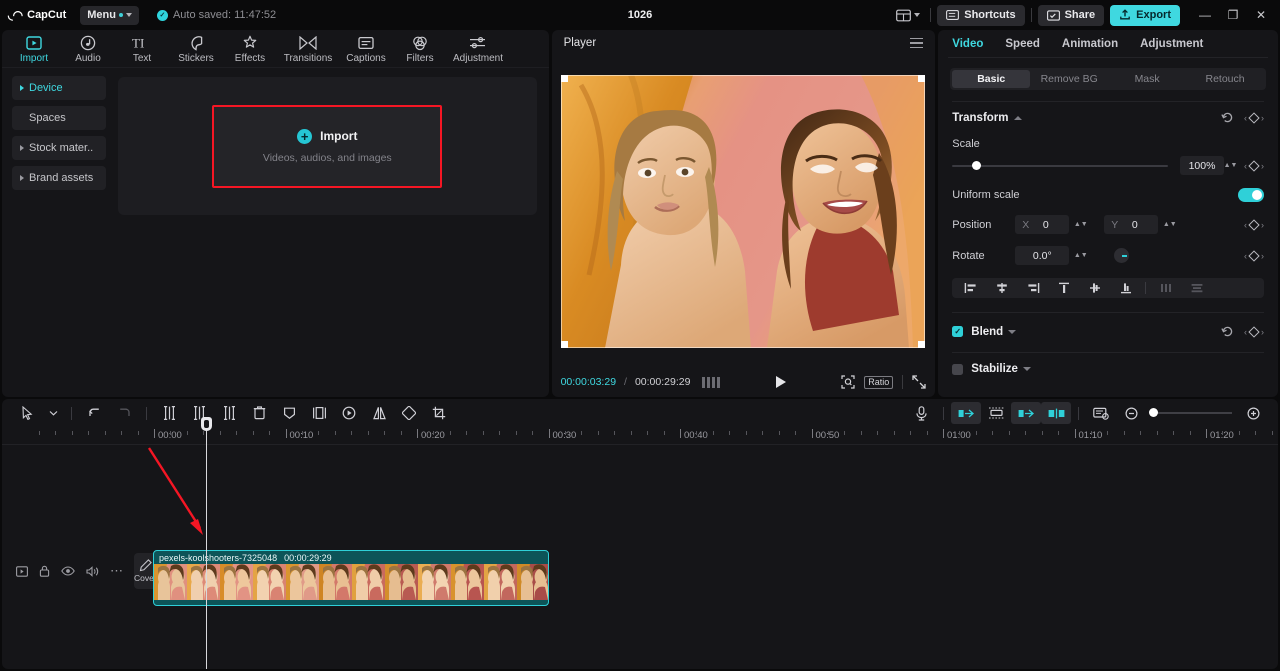 This screenshot has width=1280, height=671. Describe the element at coordinates (1261, 15) in the screenshot. I see `close-button: ✕` at that location.